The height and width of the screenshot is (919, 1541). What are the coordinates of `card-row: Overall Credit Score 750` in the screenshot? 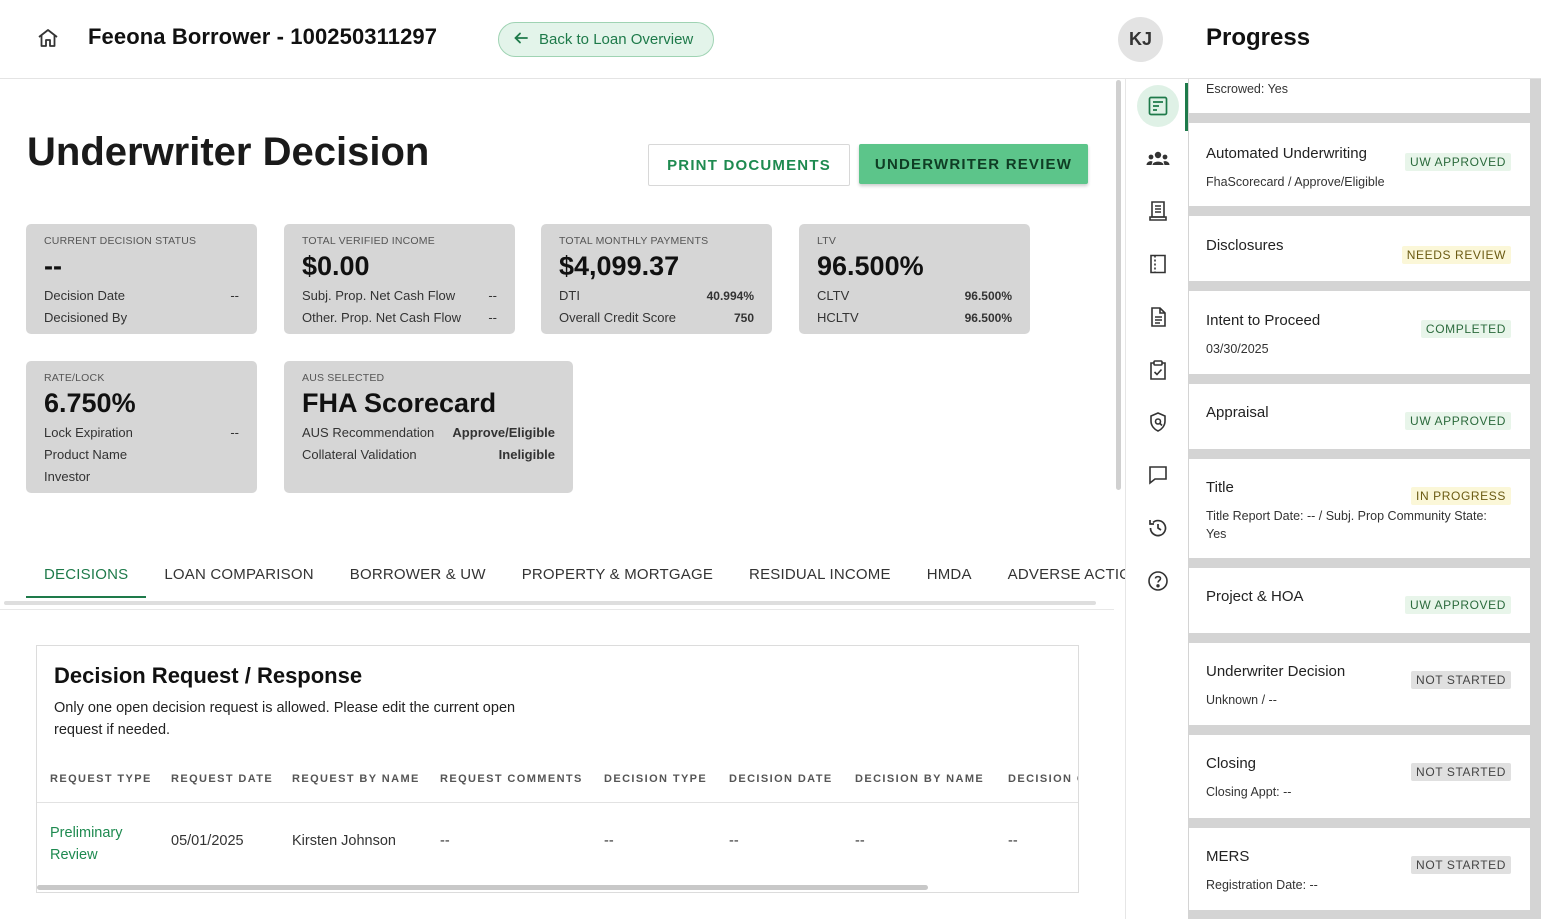 It's located at (656, 318).